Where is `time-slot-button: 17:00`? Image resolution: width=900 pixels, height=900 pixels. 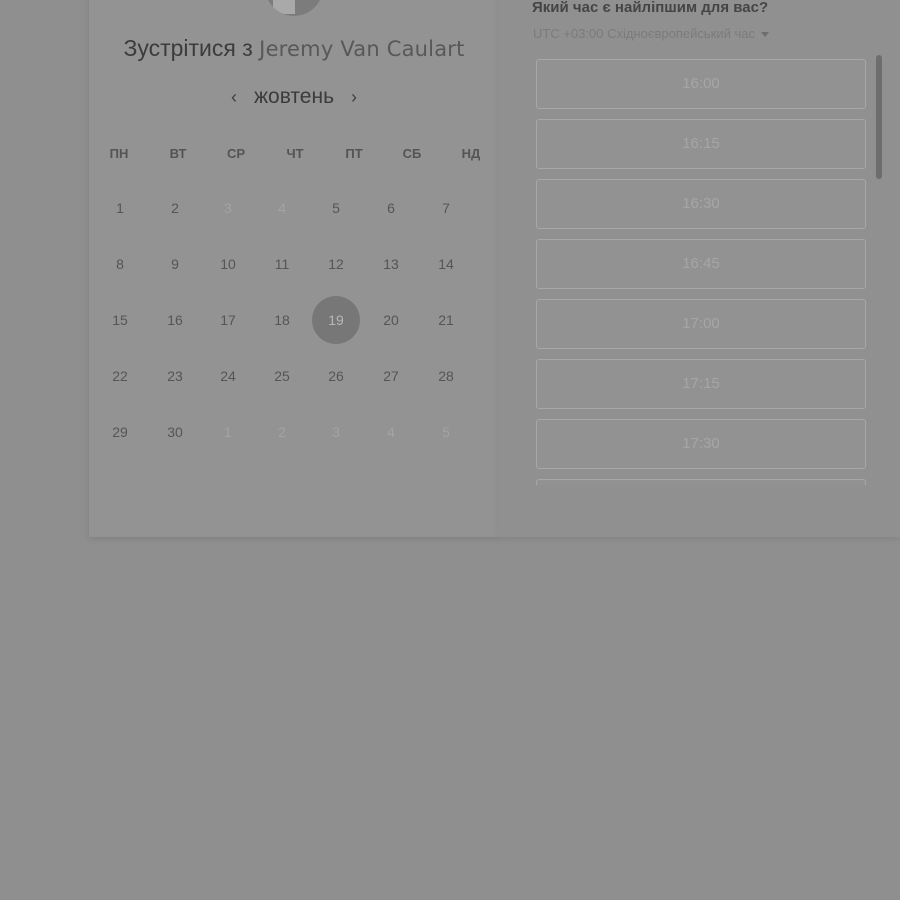
time-slot-button: 17:00 is located at coordinates (701, 324).